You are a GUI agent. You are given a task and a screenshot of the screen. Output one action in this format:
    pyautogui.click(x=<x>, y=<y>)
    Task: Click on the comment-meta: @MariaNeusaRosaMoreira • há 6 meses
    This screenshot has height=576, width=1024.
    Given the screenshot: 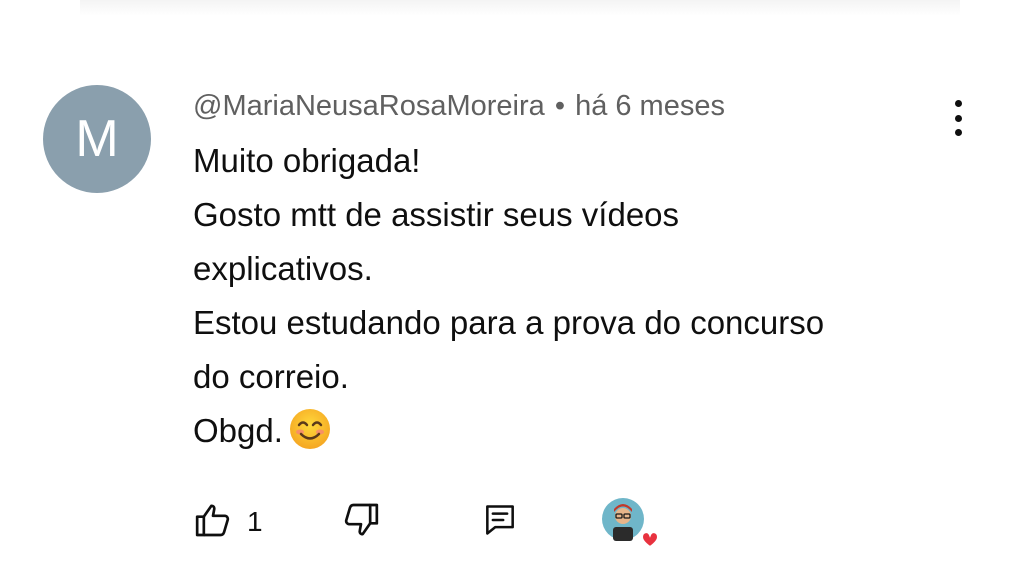 What is the action you would take?
    pyautogui.click(x=563, y=106)
    